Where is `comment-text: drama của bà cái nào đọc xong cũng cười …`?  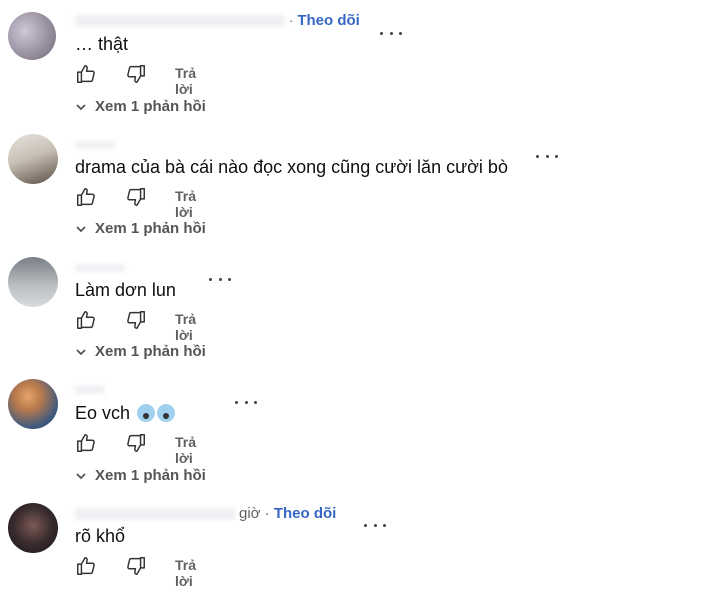 comment-text: drama của bà cái nào đọc xong cũng cười … is located at coordinates (291, 167).